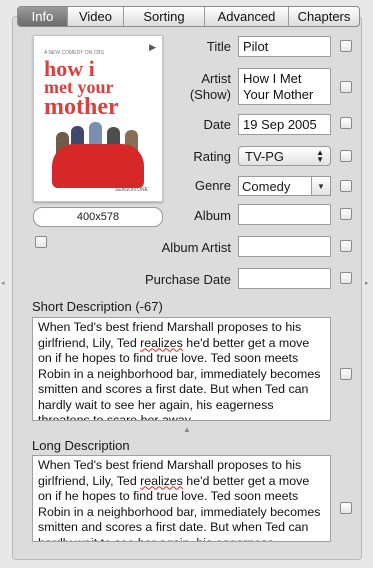  I want to click on up-down-chevron-icon: ▲ ▼, so click(320, 156).